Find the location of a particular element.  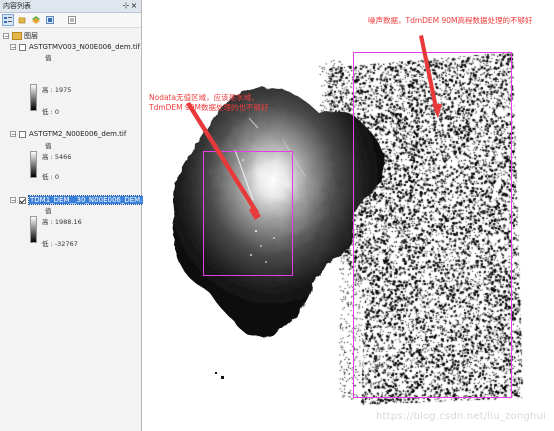

layers-root: − 图层 is located at coordinates (20, 36).